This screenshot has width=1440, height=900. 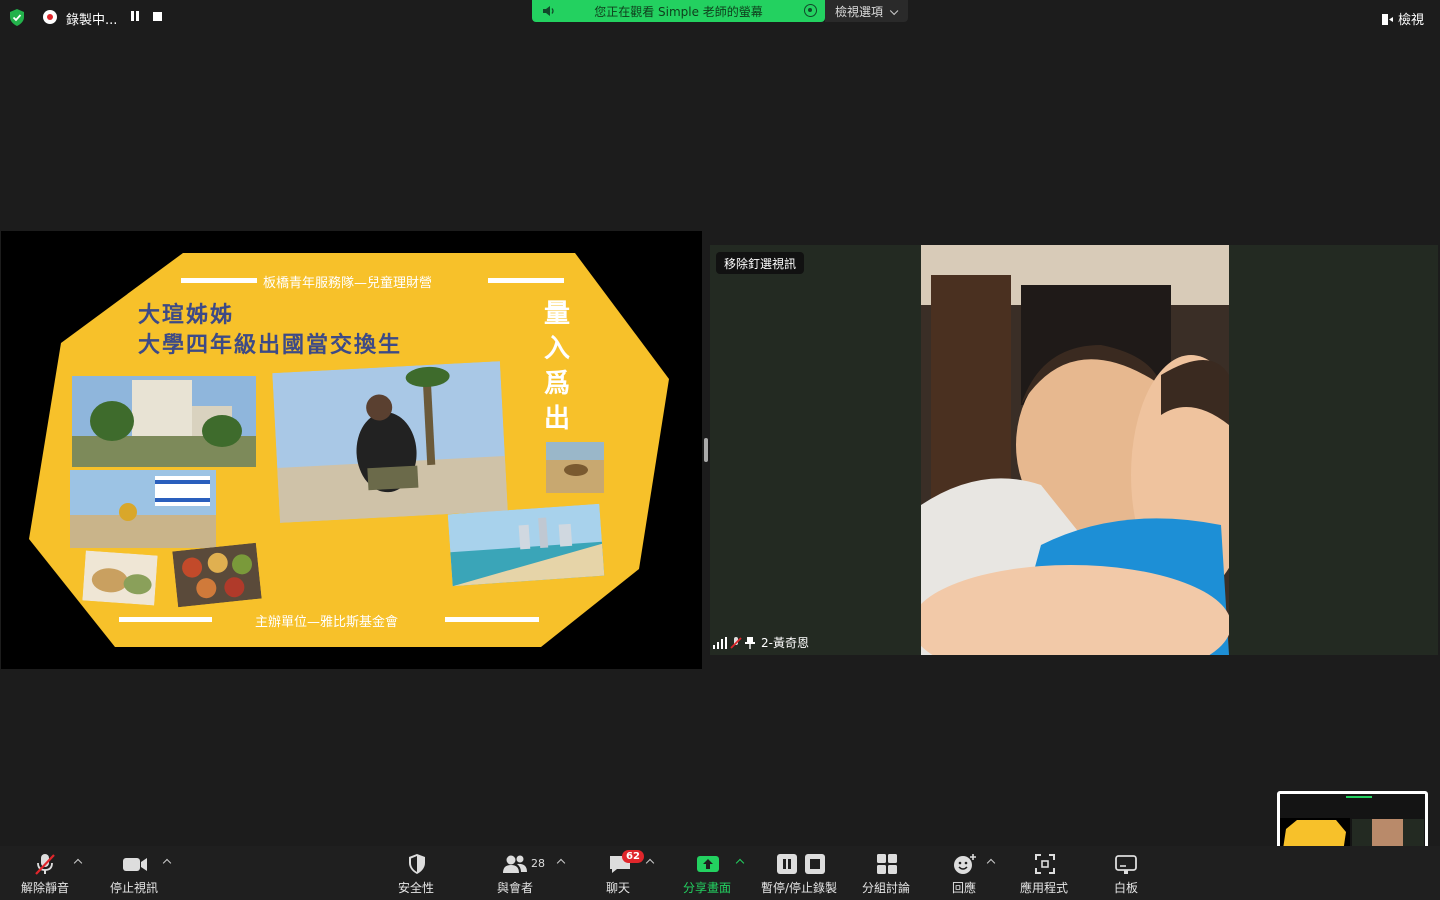 I want to click on reactions-caret-icon, so click(x=991, y=863).